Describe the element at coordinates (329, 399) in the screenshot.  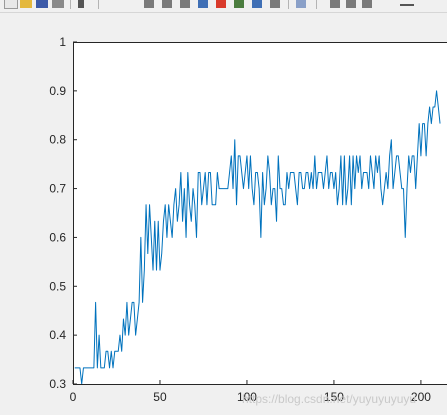
I see `watermark: https://blog.csdn.net/yuyuyuyuyu` at that location.